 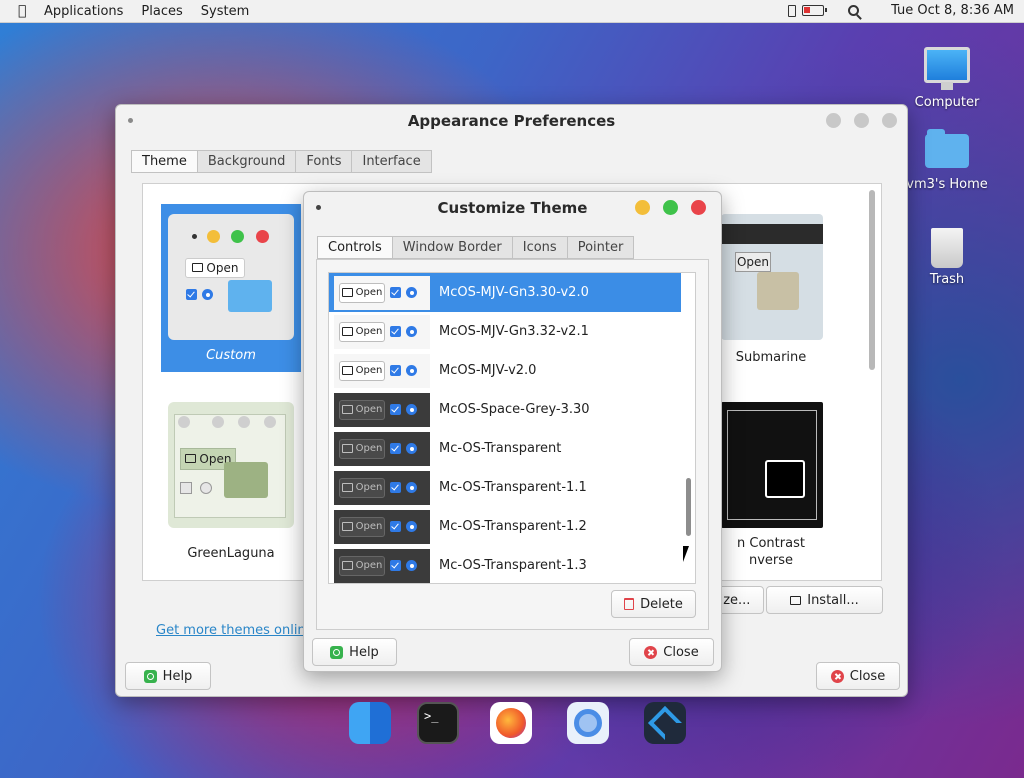 I want to click on theme-label: GreenLaguna, so click(x=231, y=553).